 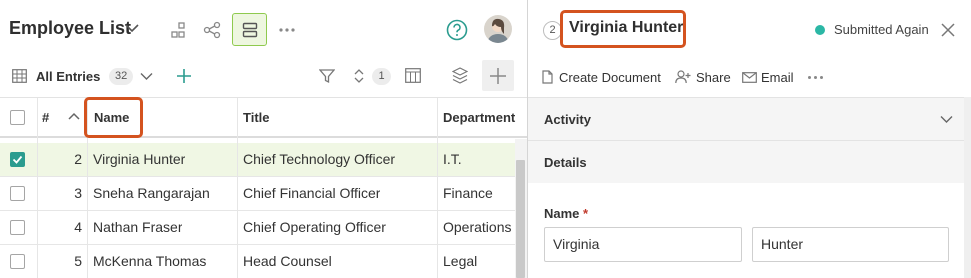 I want to click on status-text: Submitted Again, so click(x=881, y=29).